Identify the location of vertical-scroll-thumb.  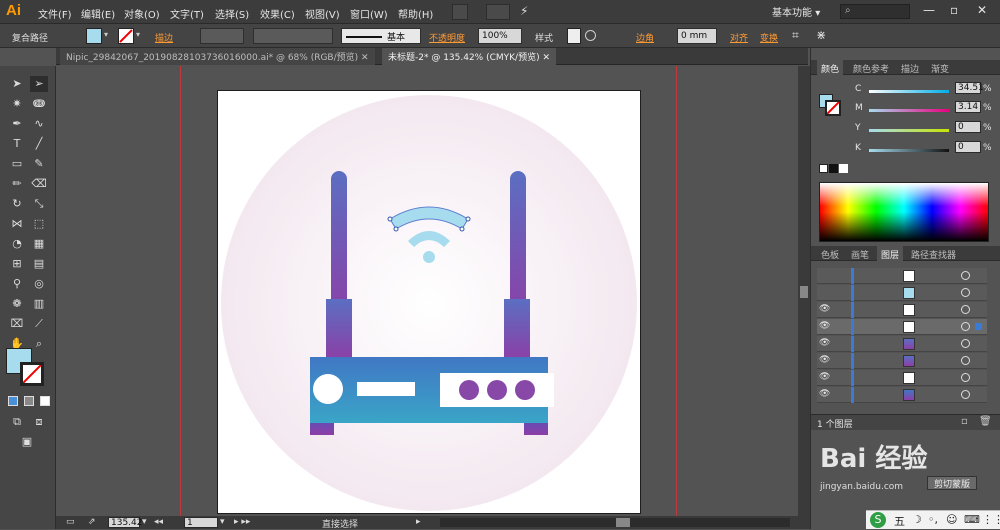
(804, 292).